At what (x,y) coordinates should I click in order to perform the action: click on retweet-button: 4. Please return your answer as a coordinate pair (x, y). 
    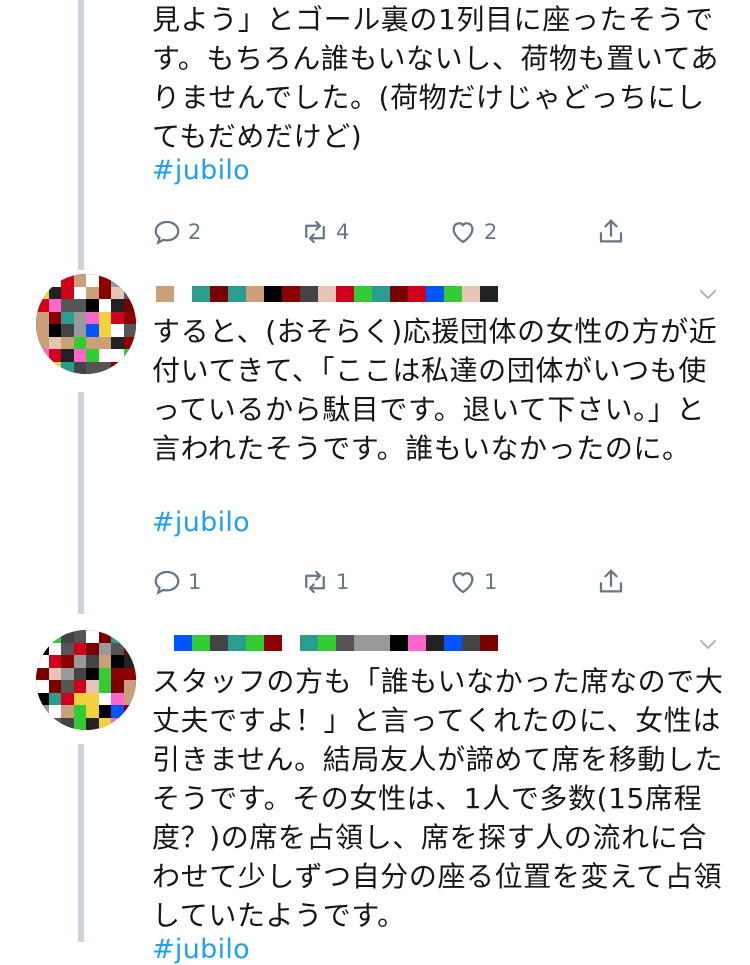
    Looking at the image, I should click on (374, 232).